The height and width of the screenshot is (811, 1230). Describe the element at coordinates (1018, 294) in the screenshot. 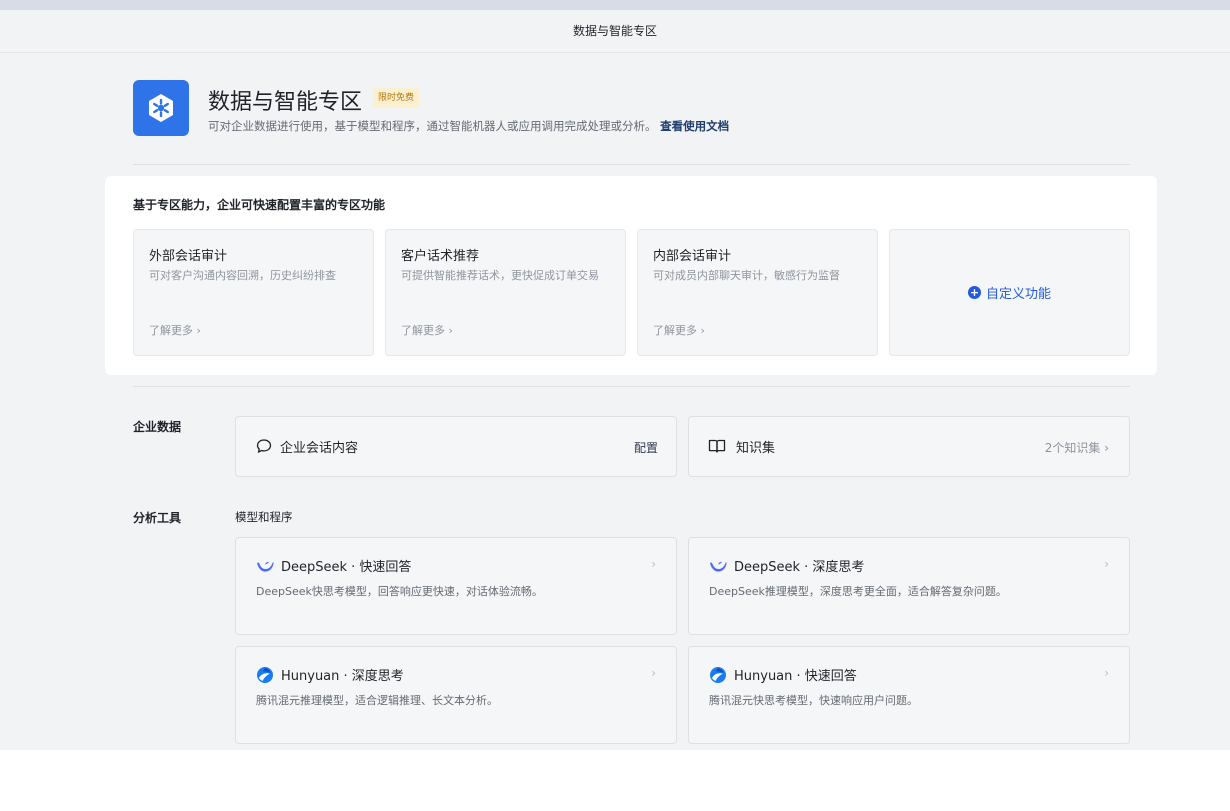

I see `custom-feature-label: 自定义功能` at that location.